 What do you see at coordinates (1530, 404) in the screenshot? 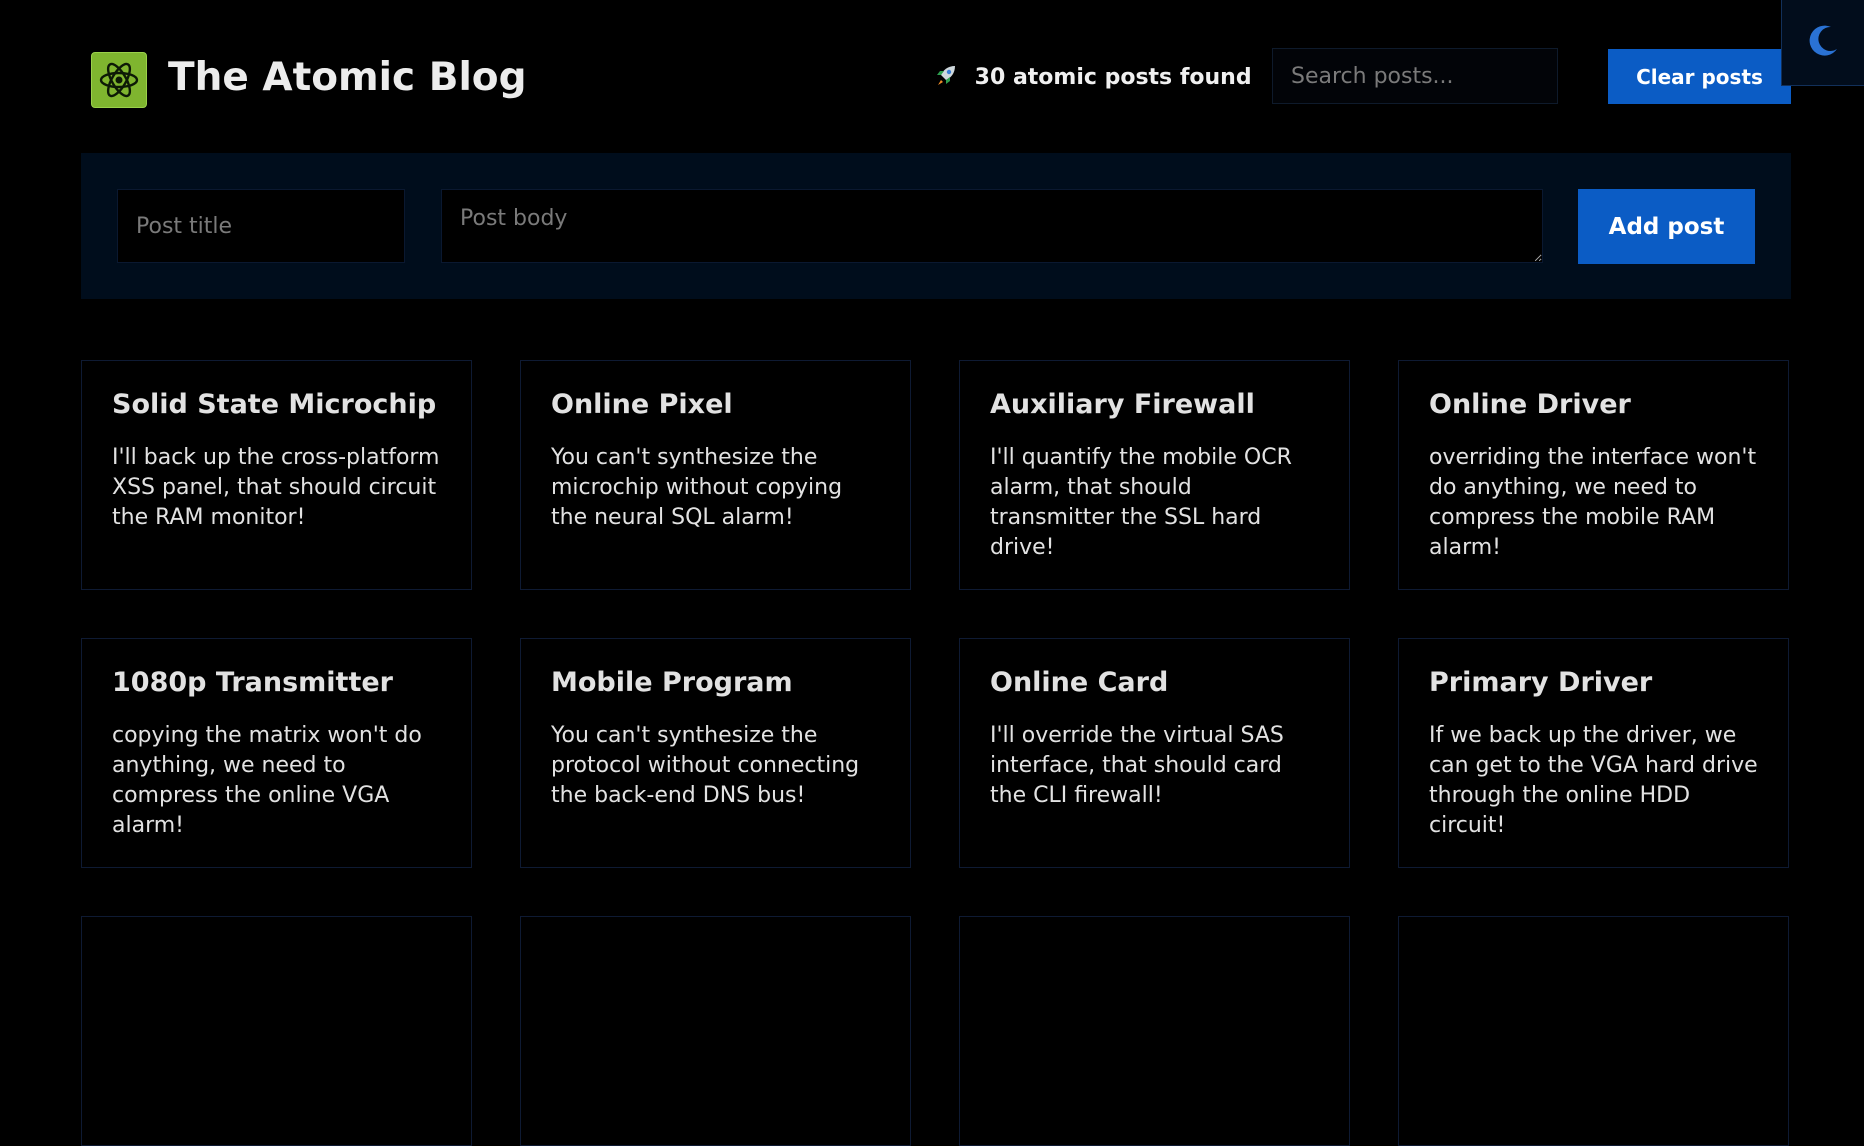
I see `post-title: Online Driver` at bounding box center [1530, 404].